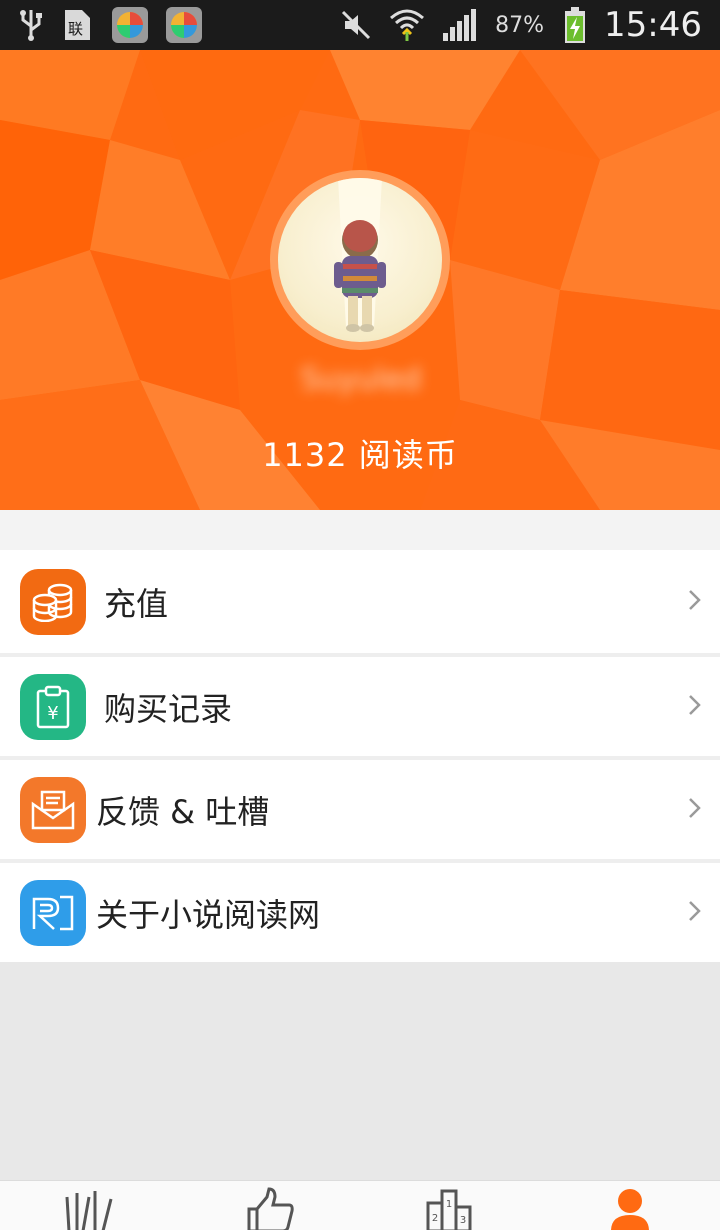  Describe the element at coordinates (208, 914) in the screenshot. I see `menu-item-label: 关于小说阅读网` at that location.